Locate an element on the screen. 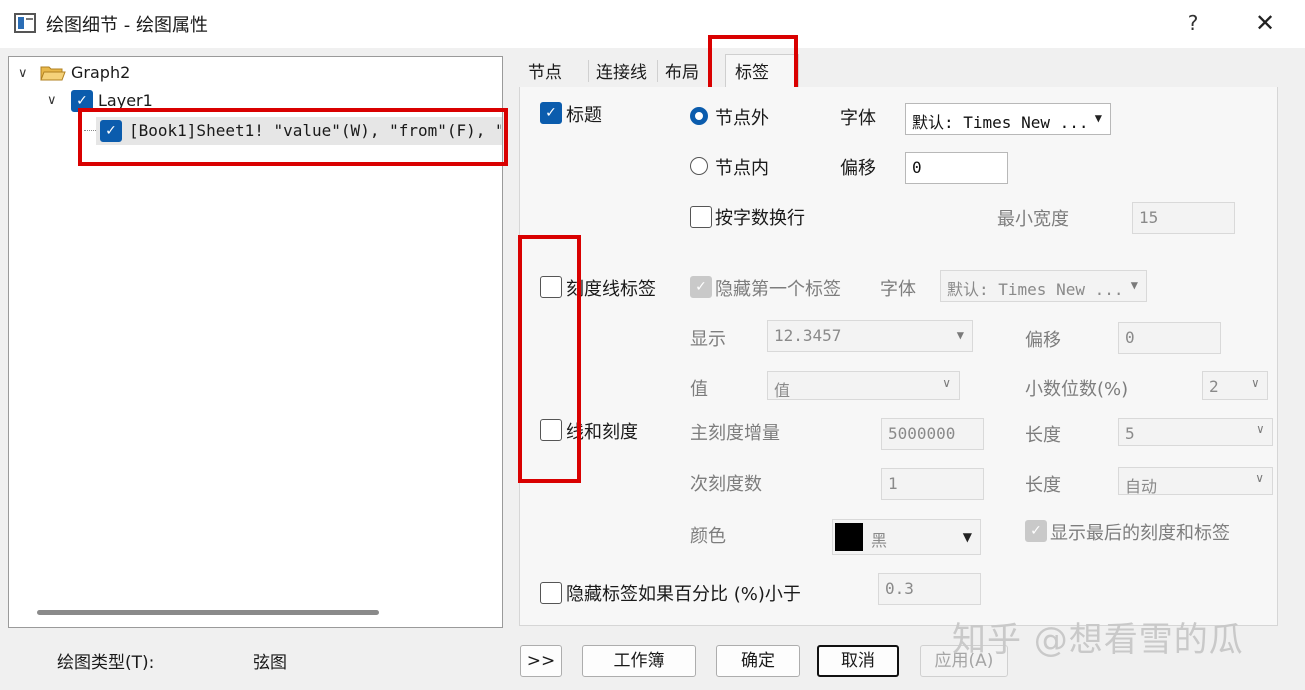 The image size is (1305, 690). font-label-2: 字体 is located at coordinates (898, 289).